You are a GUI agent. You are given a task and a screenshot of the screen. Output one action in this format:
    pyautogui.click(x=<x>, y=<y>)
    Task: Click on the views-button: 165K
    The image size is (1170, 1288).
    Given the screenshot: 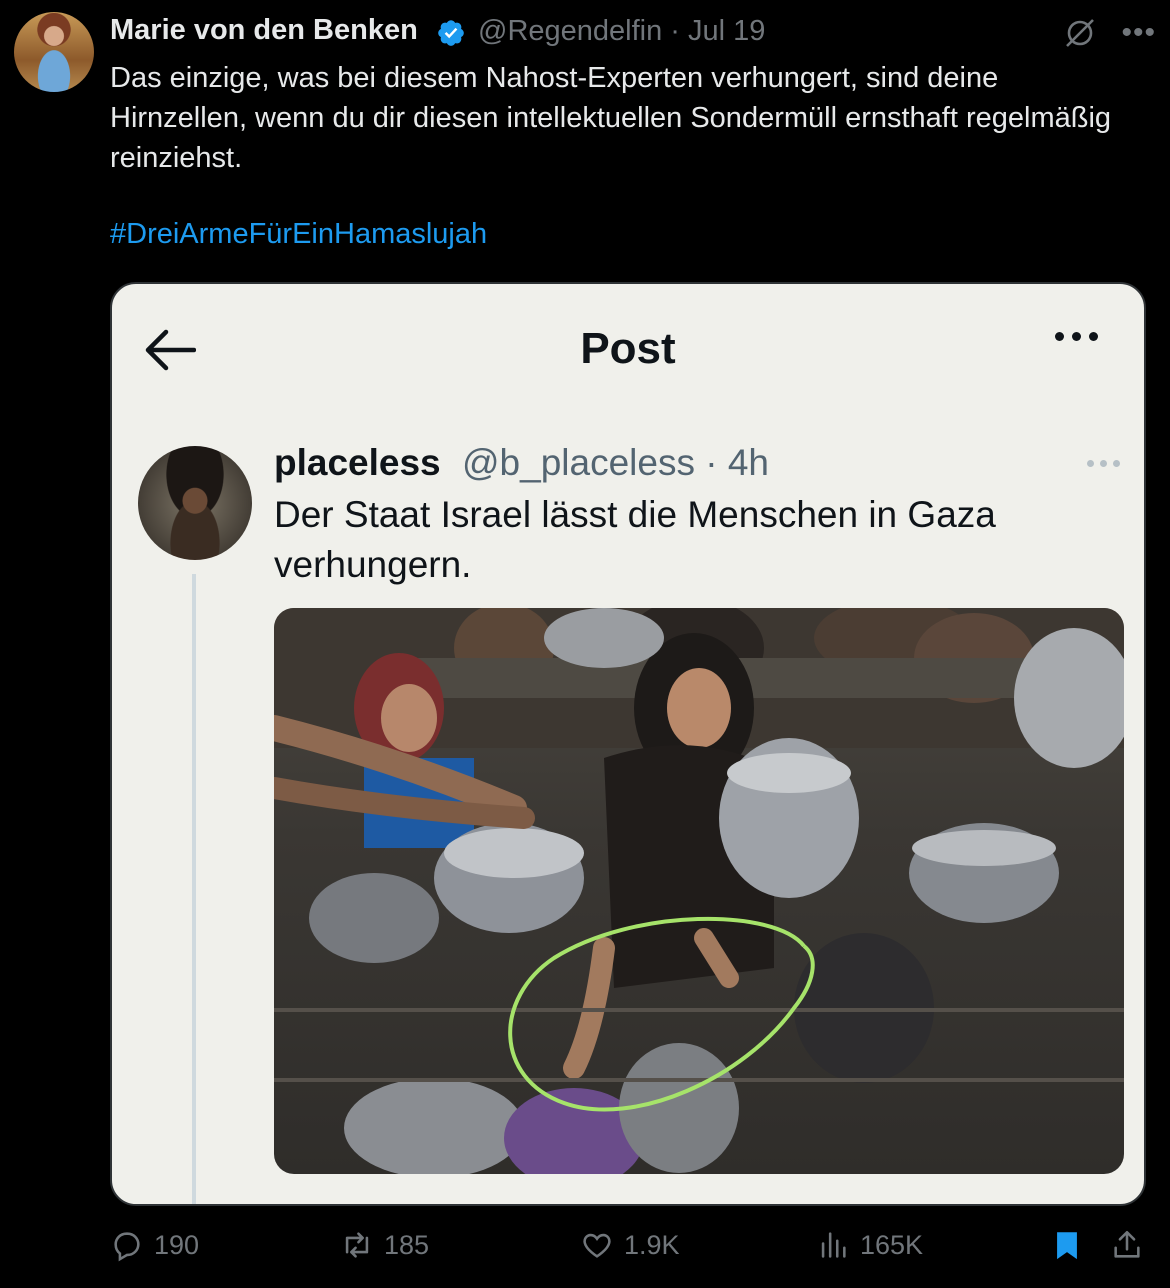 What is the action you would take?
    pyautogui.click(x=869, y=1245)
    